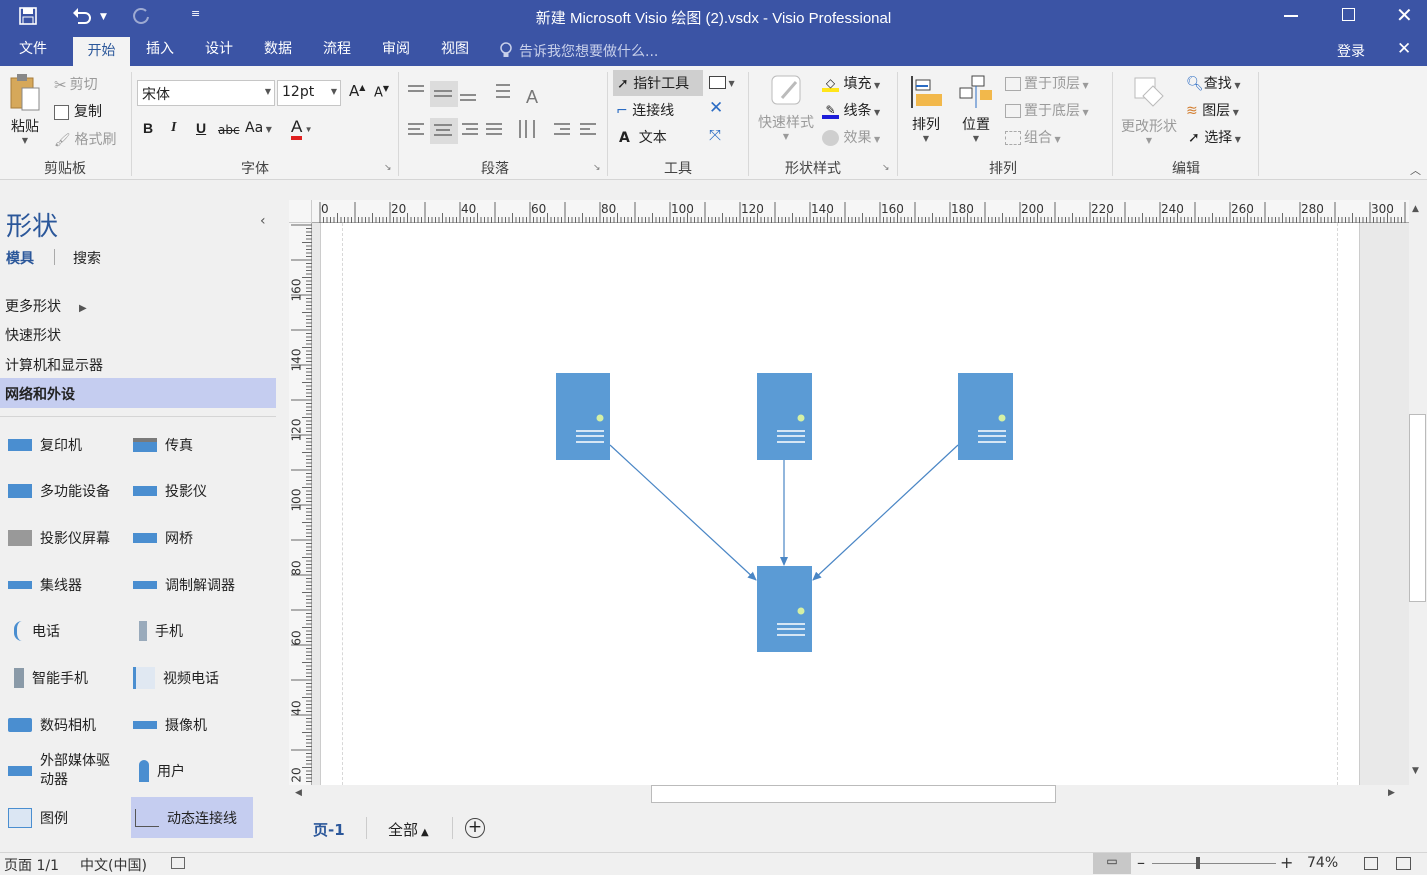 The width and height of the screenshot is (1427, 875). I want to click on shape-bridge: 网桥, so click(163, 538).